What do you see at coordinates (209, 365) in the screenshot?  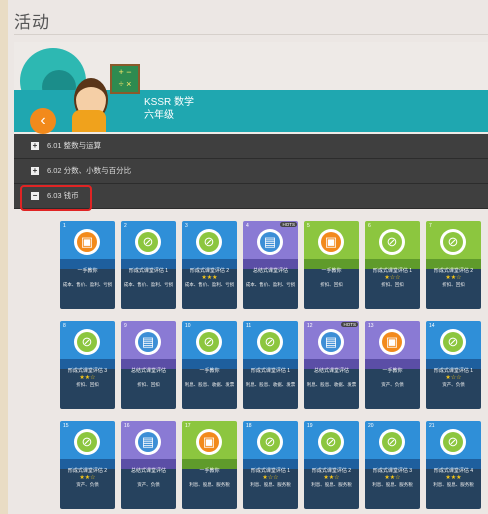 I see `activity-card: 10 ⊘ 一手教你 利息、股息、收据、发票` at bounding box center [209, 365].